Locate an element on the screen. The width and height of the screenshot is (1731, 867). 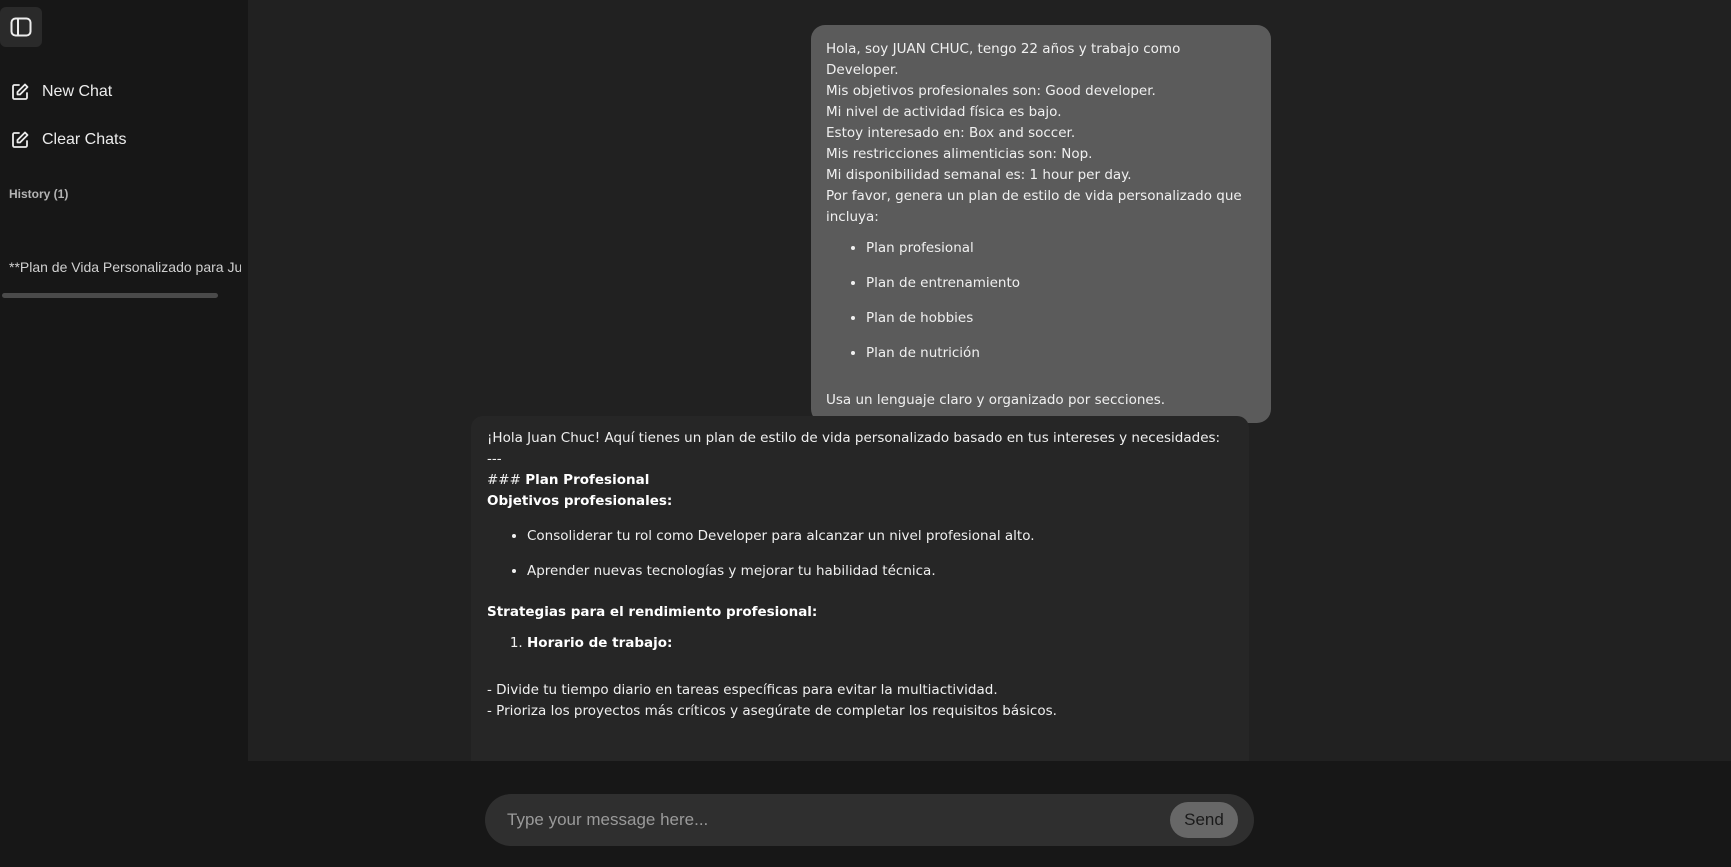
list-item: Horario de trabajo: is located at coordinates (880, 643).